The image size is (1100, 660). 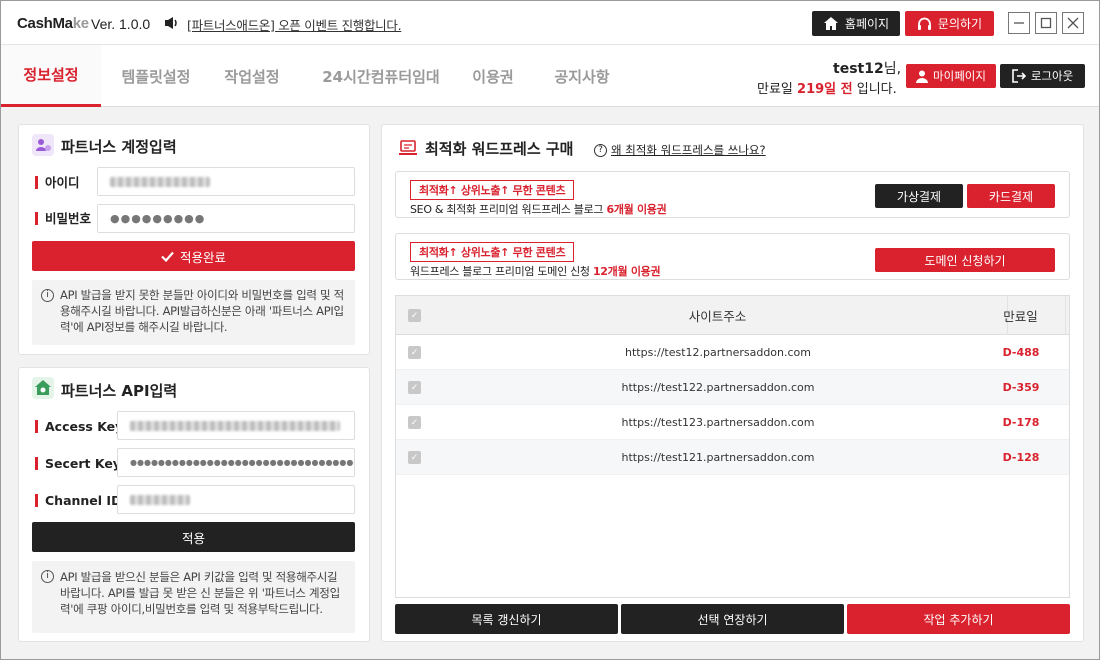 What do you see at coordinates (160, 181) in the screenshot?
I see `masked-id-value` at bounding box center [160, 181].